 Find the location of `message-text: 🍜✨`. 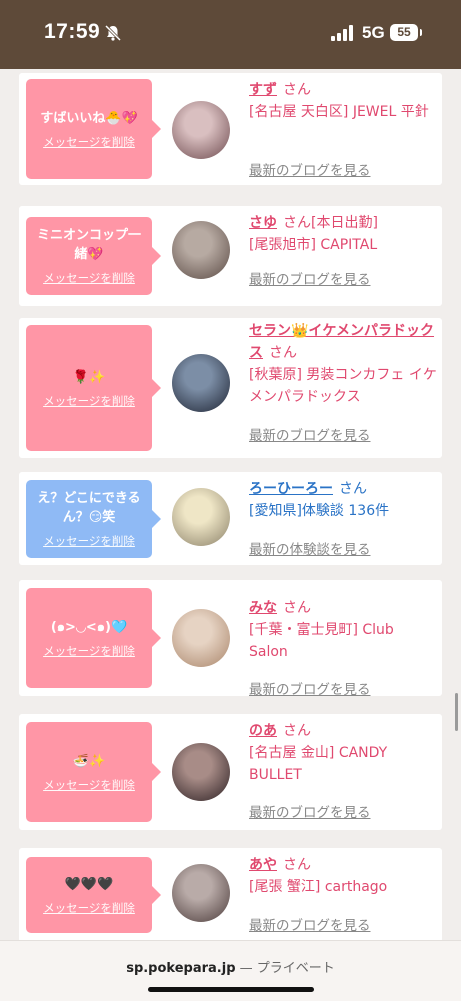

message-text: 🍜✨ is located at coordinates (89, 761).